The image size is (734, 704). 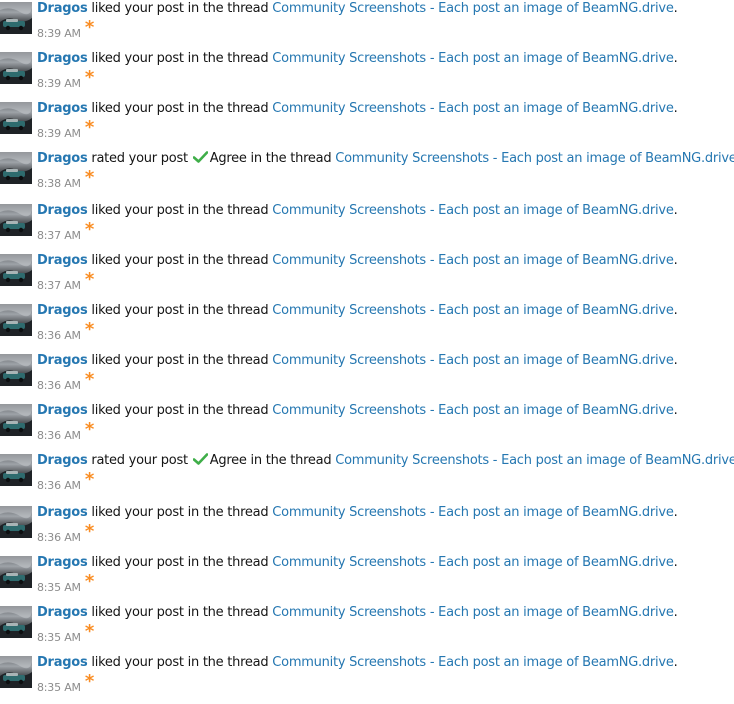 What do you see at coordinates (59, 183) in the screenshot?
I see `timestamp: 8:38 AM` at bounding box center [59, 183].